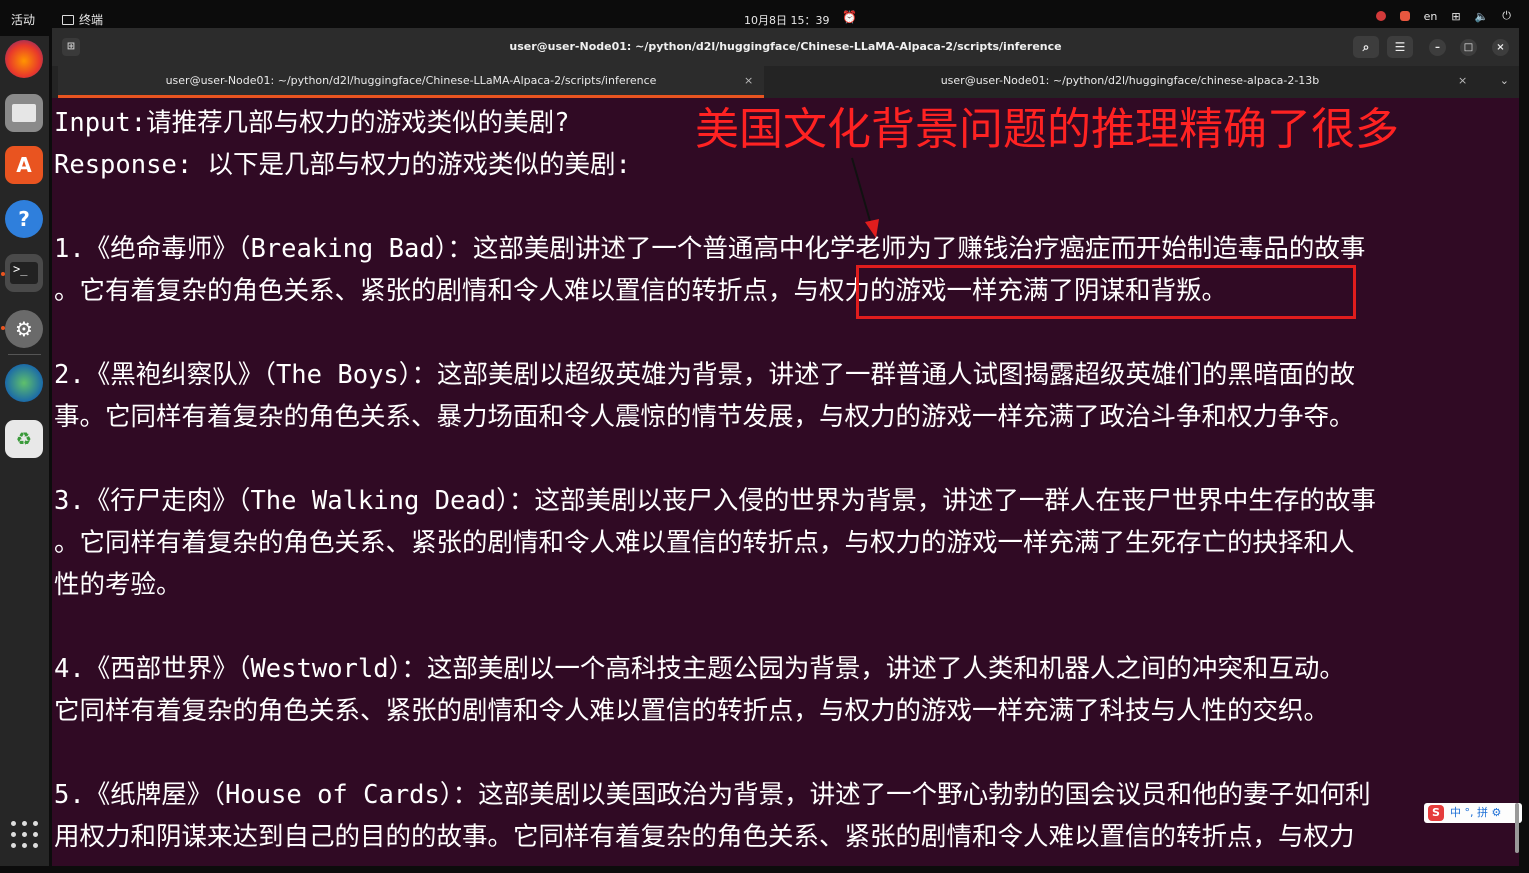 The width and height of the screenshot is (1529, 873). What do you see at coordinates (24, 165) in the screenshot?
I see `software-icon: A` at bounding box center [24, 165].